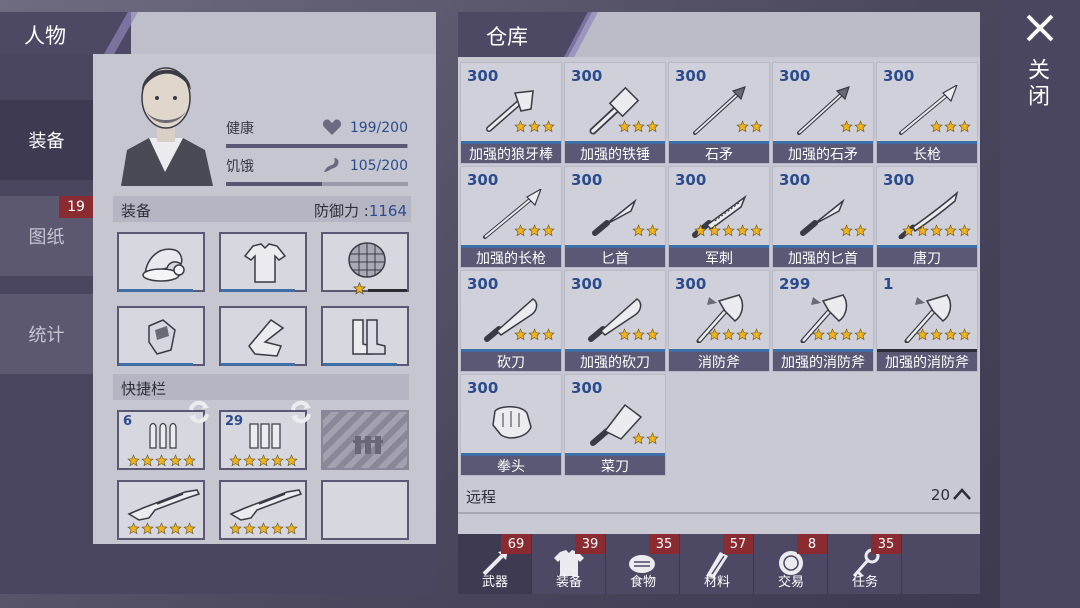 The image size is (1080, 608). I want to click on warehouse-item: 300 石矛, so click(719, 113).